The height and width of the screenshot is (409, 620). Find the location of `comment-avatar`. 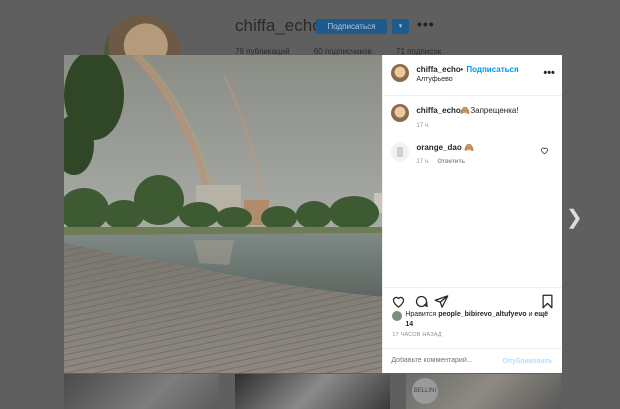

comment-avatar is located at coordinates (400, 152).